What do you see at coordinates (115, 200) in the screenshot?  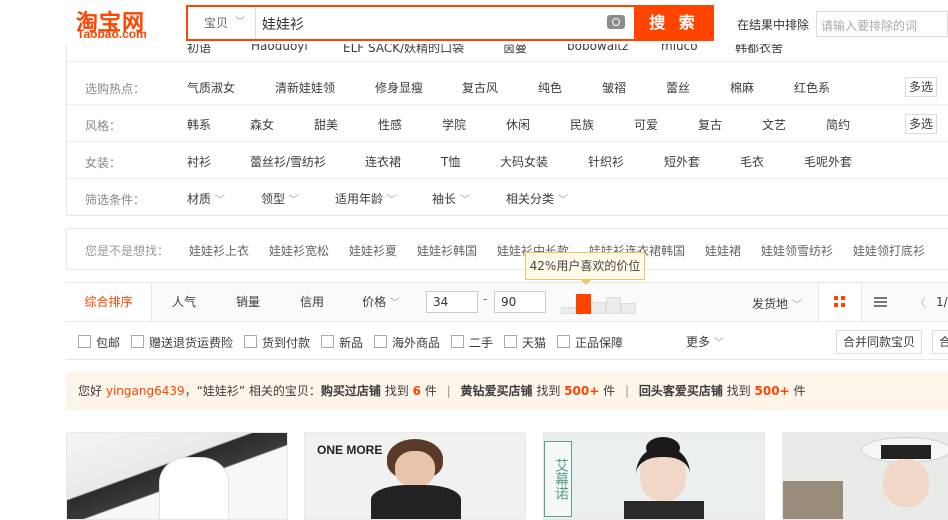 I see `filter-label: 筛选条件：` at bounding box center [115, 200].